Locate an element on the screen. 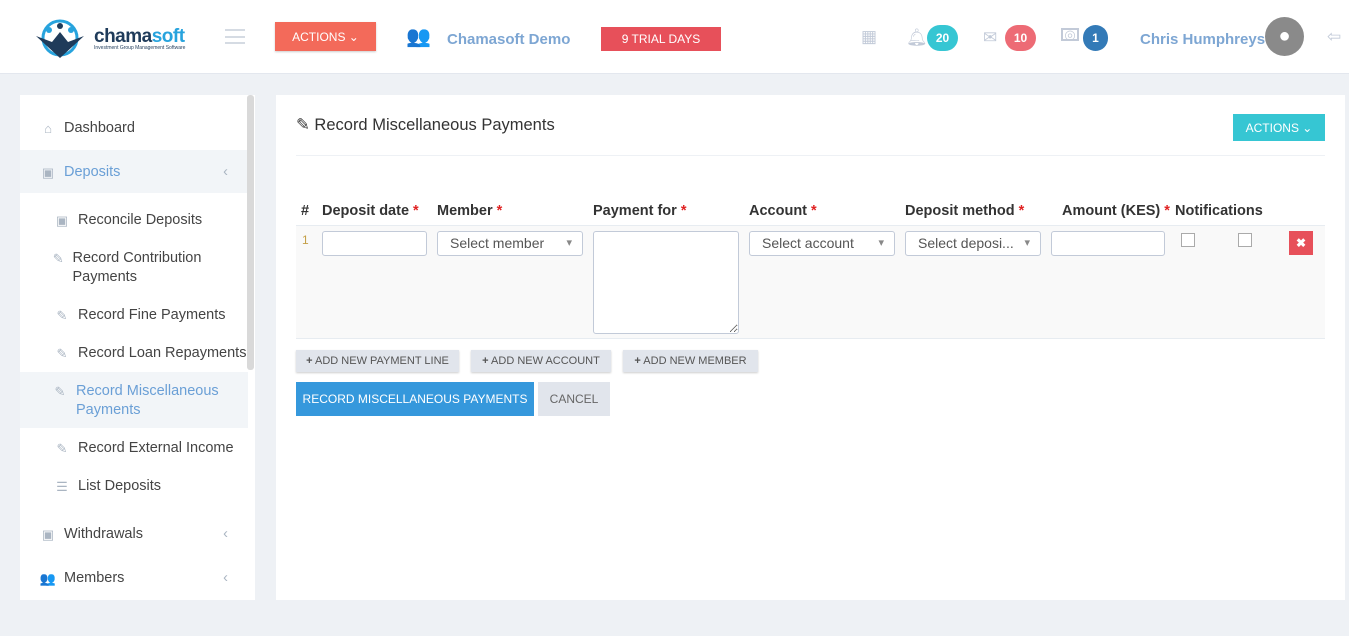  sidebar-item-label: Members is located at coordinates (94, 578).